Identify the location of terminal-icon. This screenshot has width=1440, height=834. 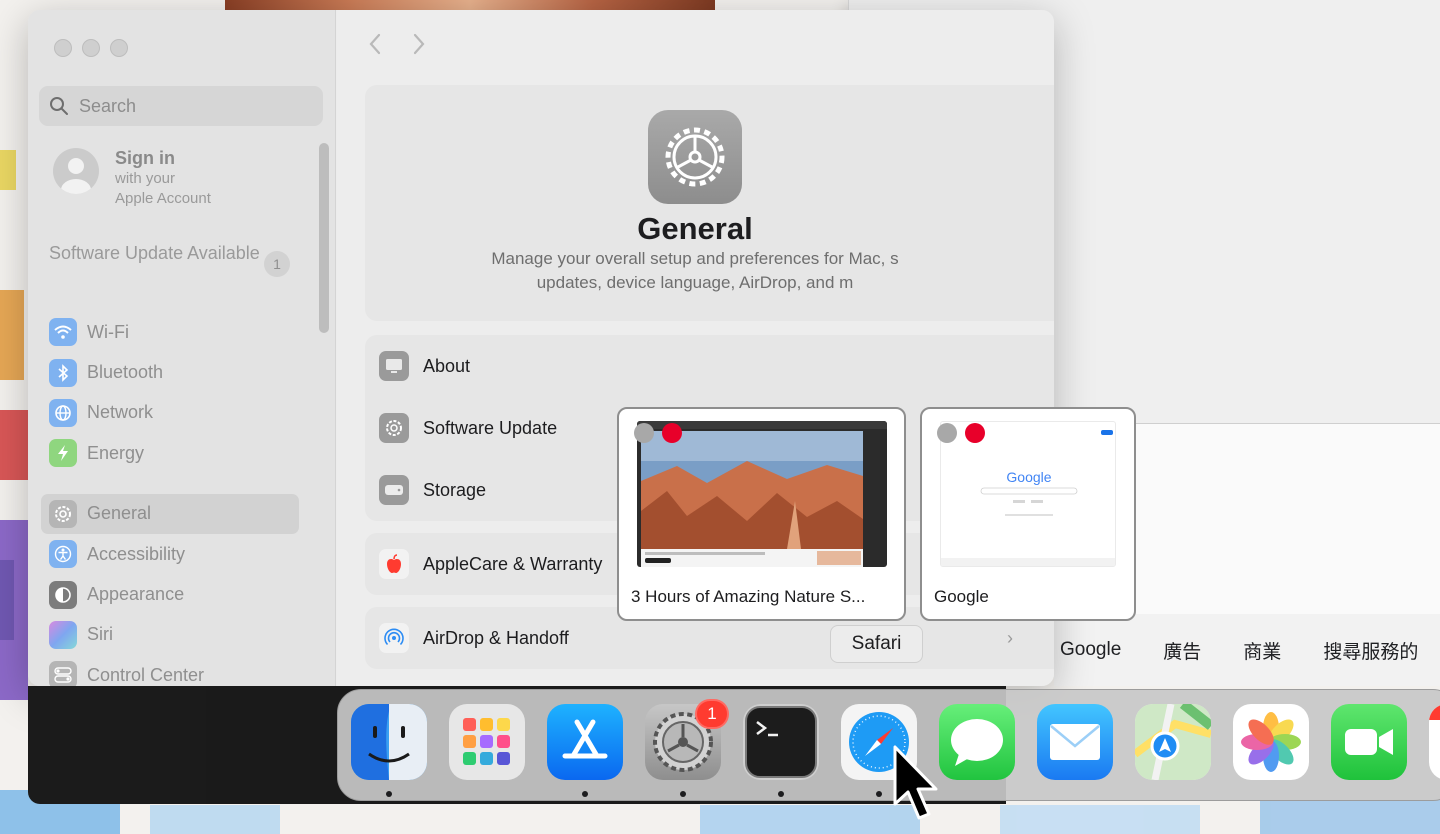
(781, 742).